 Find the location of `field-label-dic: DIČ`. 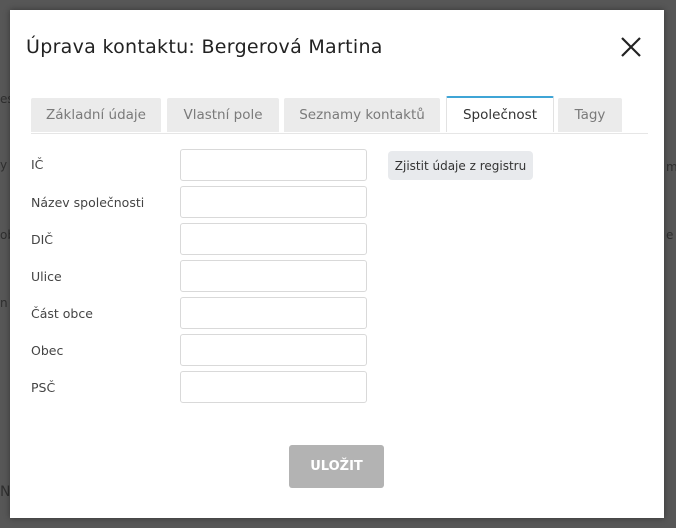

field-label-dic: DIČ is located at coordinates (42, 239).